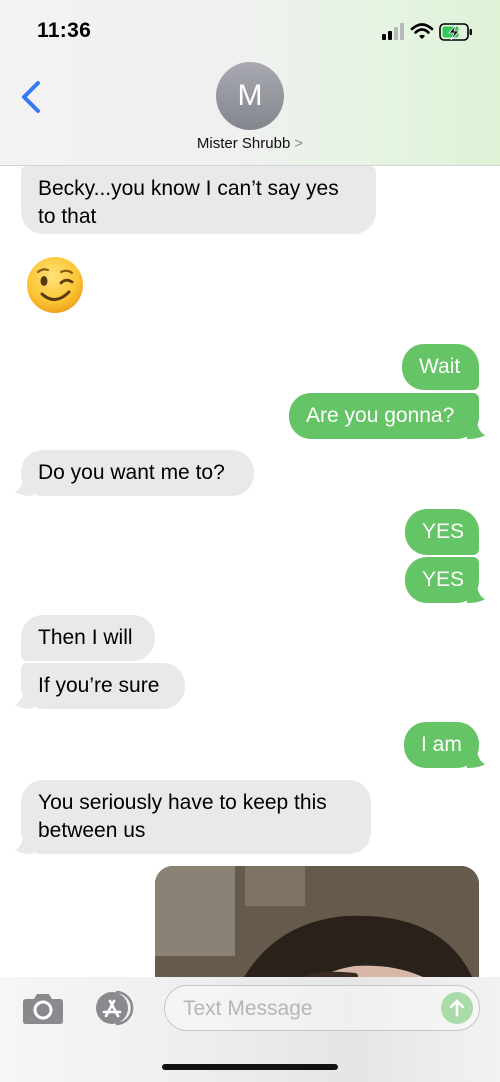 Image resolution: width=500 pixels, height=1082 pixels. I want to click on message-bubble: Becky...you know I can’t say yes to that, so click(198, 200).